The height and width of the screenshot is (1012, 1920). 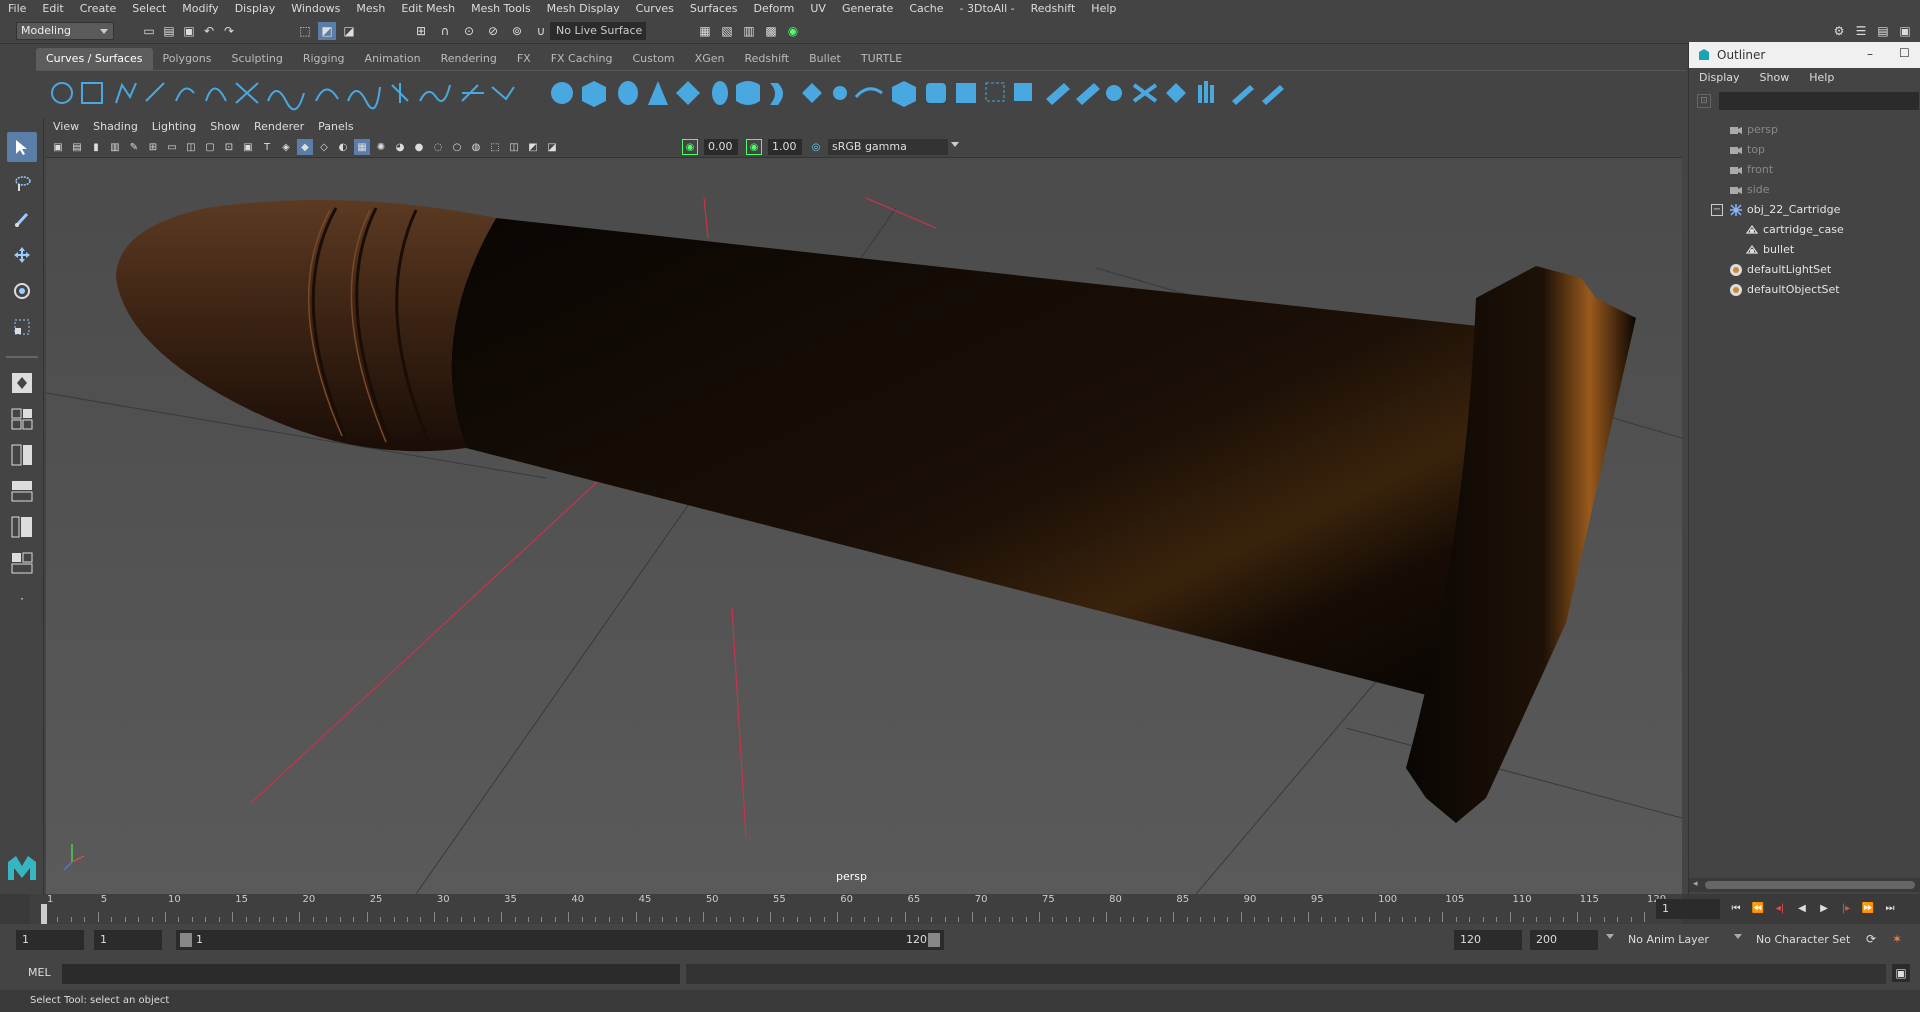 I want to click on live-surface-field: No Live Surface, so click(x=598, y=31).